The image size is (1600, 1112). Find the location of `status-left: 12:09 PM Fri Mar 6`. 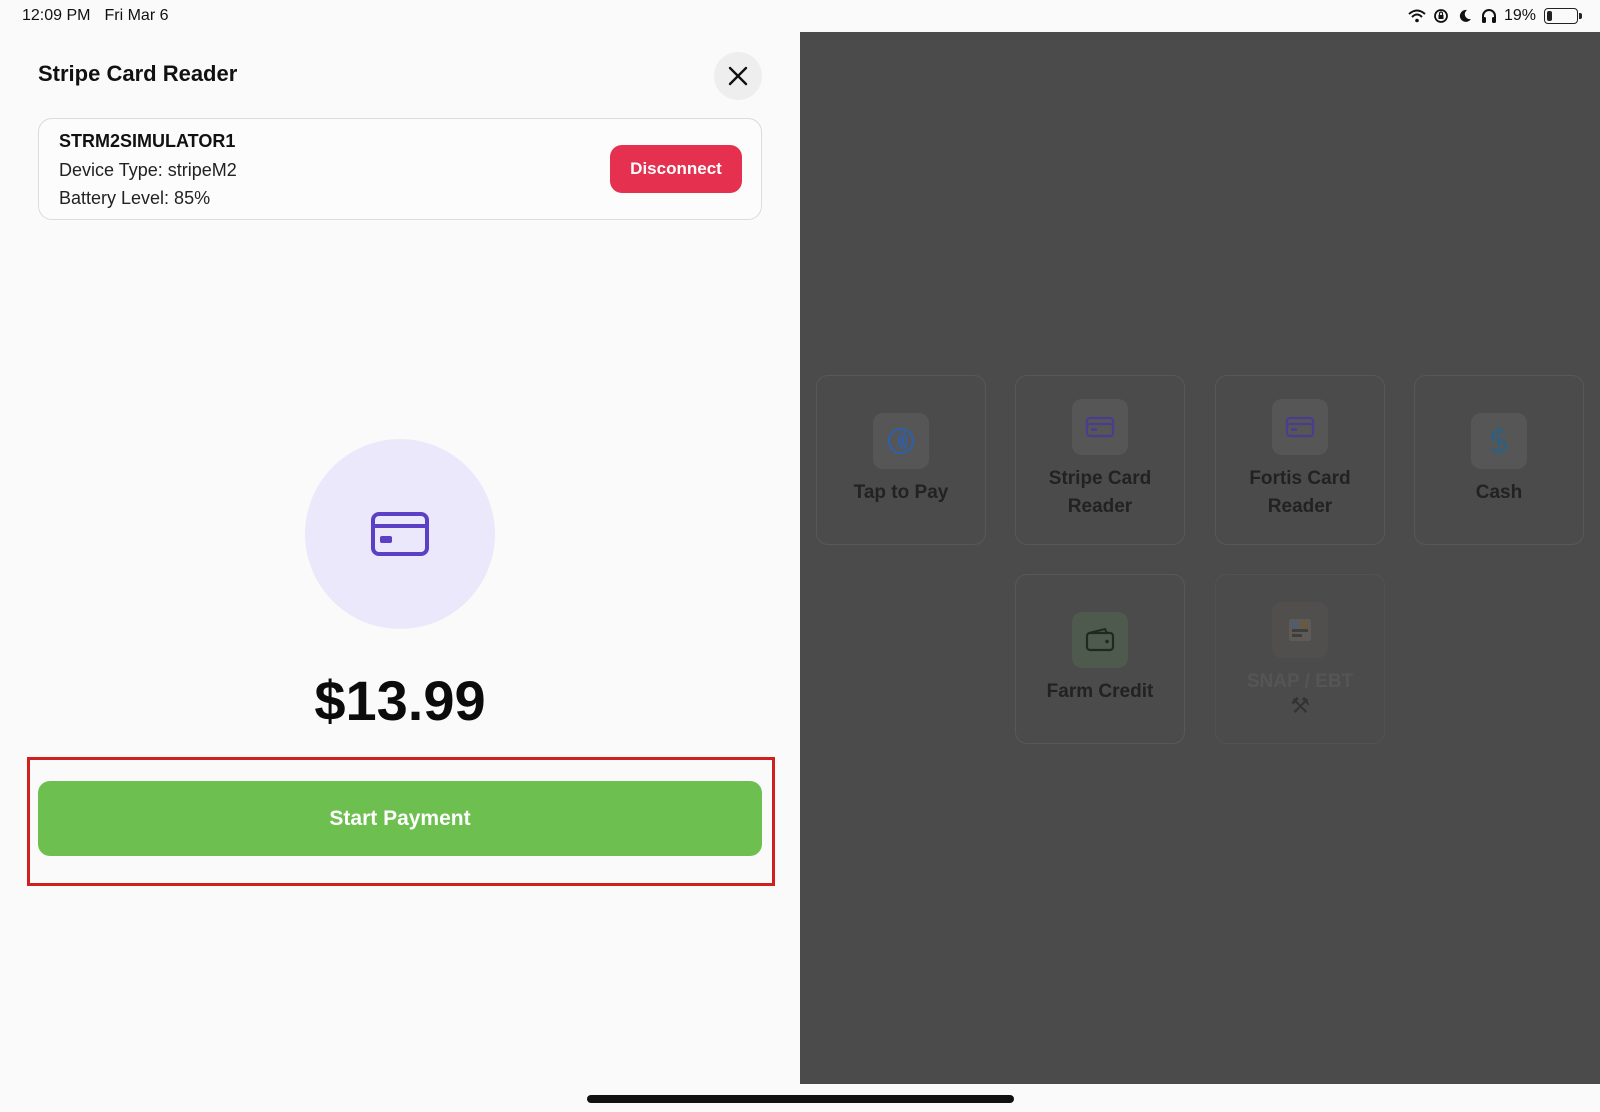

status-left: 12:09 PM Fri Mar 6 is located at coordinates (95, 16).